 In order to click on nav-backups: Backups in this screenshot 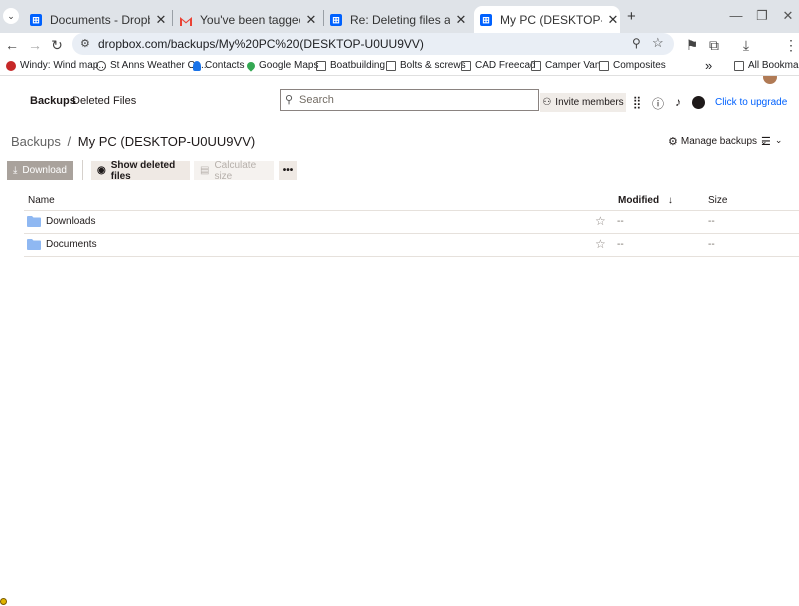, I will do `click(53, 102)`.